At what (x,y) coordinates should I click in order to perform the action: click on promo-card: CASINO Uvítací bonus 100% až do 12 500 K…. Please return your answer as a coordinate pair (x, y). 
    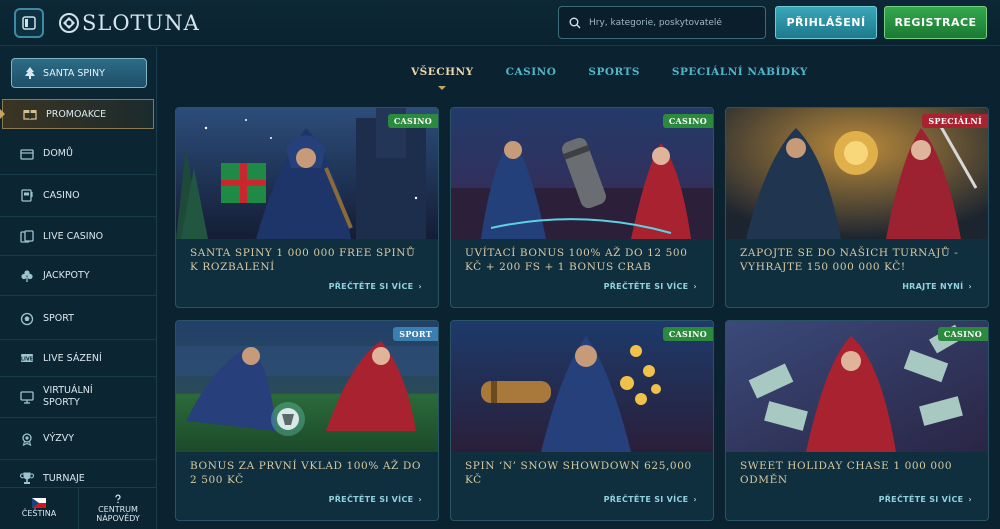
    Looking at the image, I should click on (582, 207).